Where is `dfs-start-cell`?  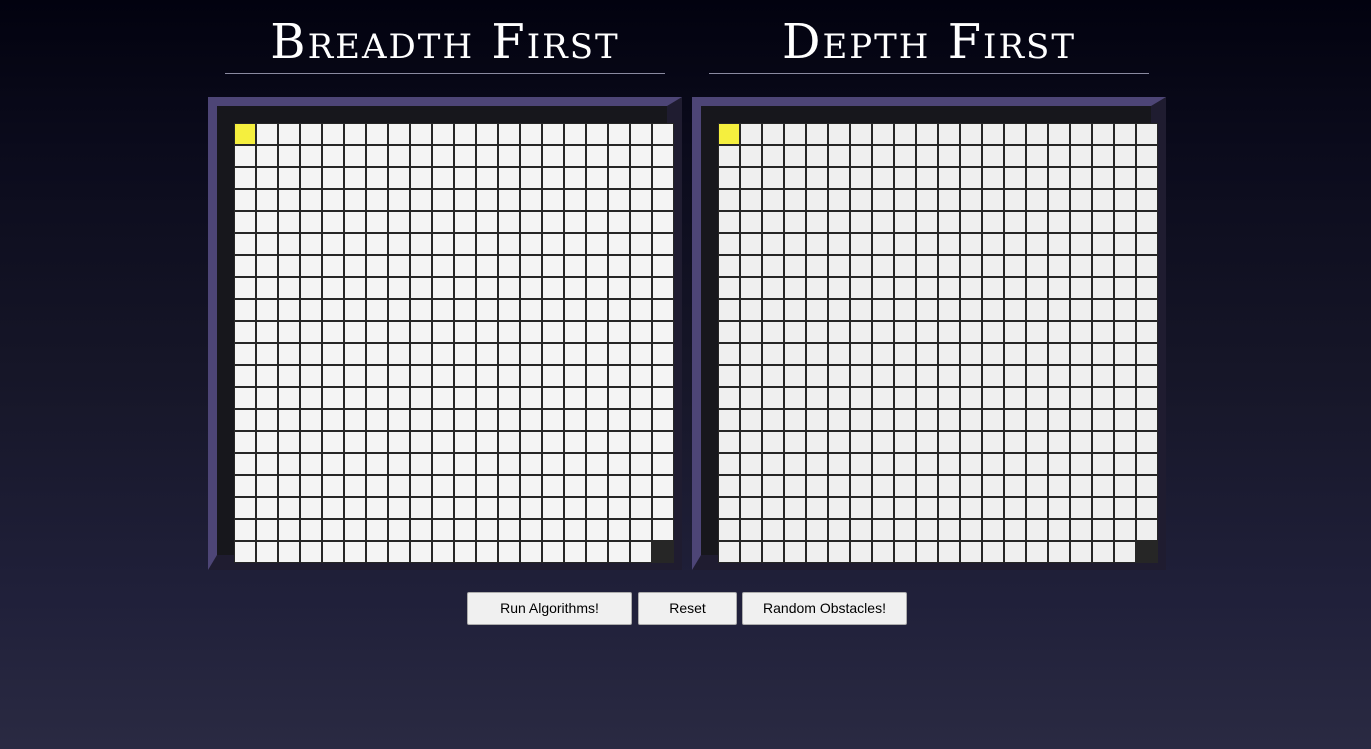 dfs-start-cell is located at coordinates (729, 134).